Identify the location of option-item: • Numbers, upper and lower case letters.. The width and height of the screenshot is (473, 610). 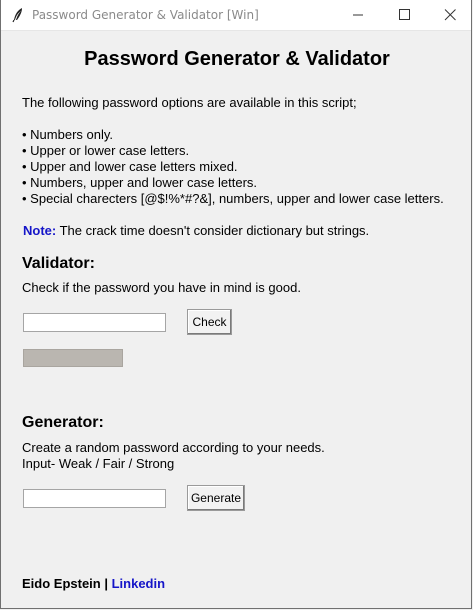
(140, 182).